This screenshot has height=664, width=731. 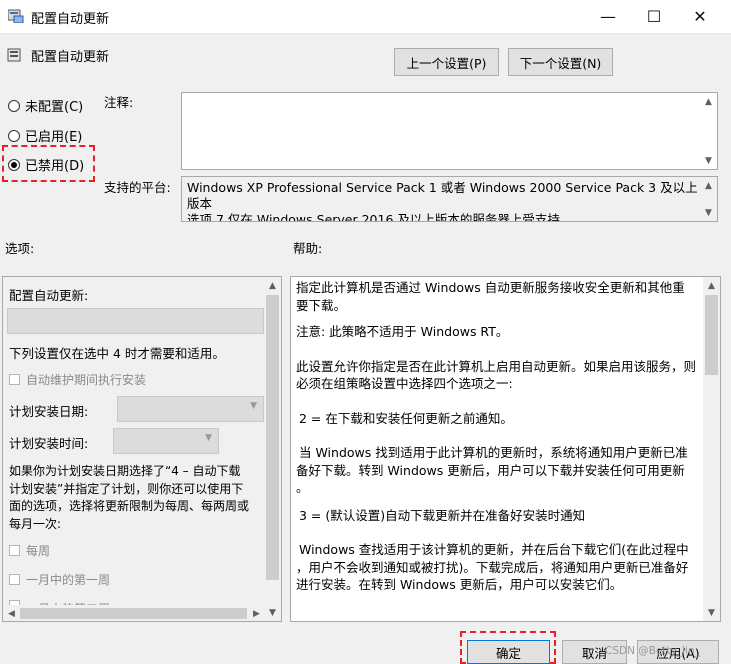 What do you see at coordinates (11, 613) in the screenshot?
I see `scroll-left-icon: ◀` at bounding box center [11, 613].